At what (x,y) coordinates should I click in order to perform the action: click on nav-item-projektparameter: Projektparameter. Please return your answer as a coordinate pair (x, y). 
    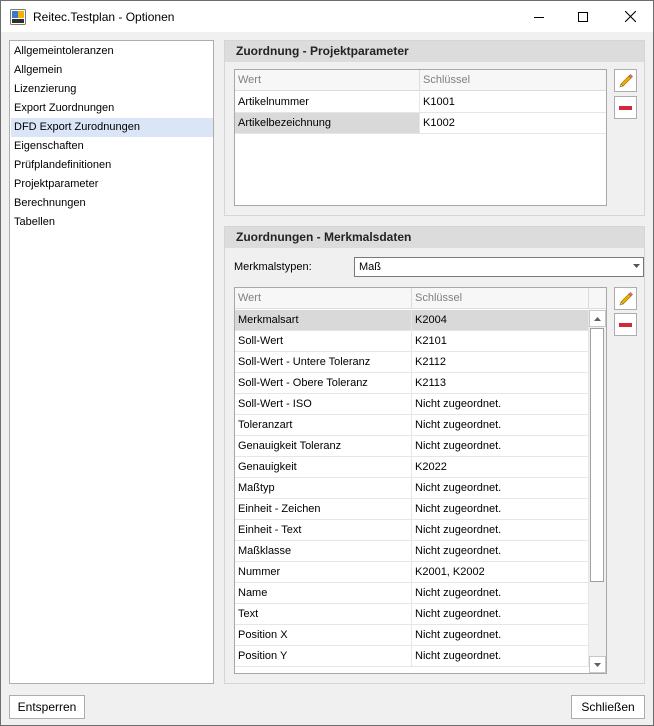
    Looking at the image, I should click on (112, 184).